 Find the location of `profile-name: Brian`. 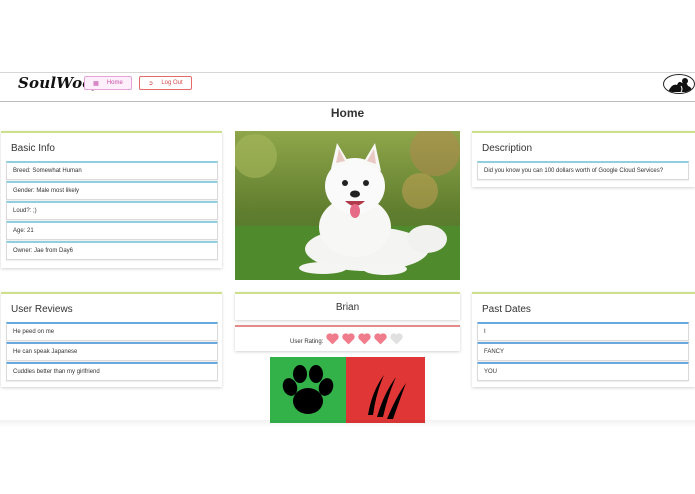

profile-name: Brian is located at coordinates (347, 306).